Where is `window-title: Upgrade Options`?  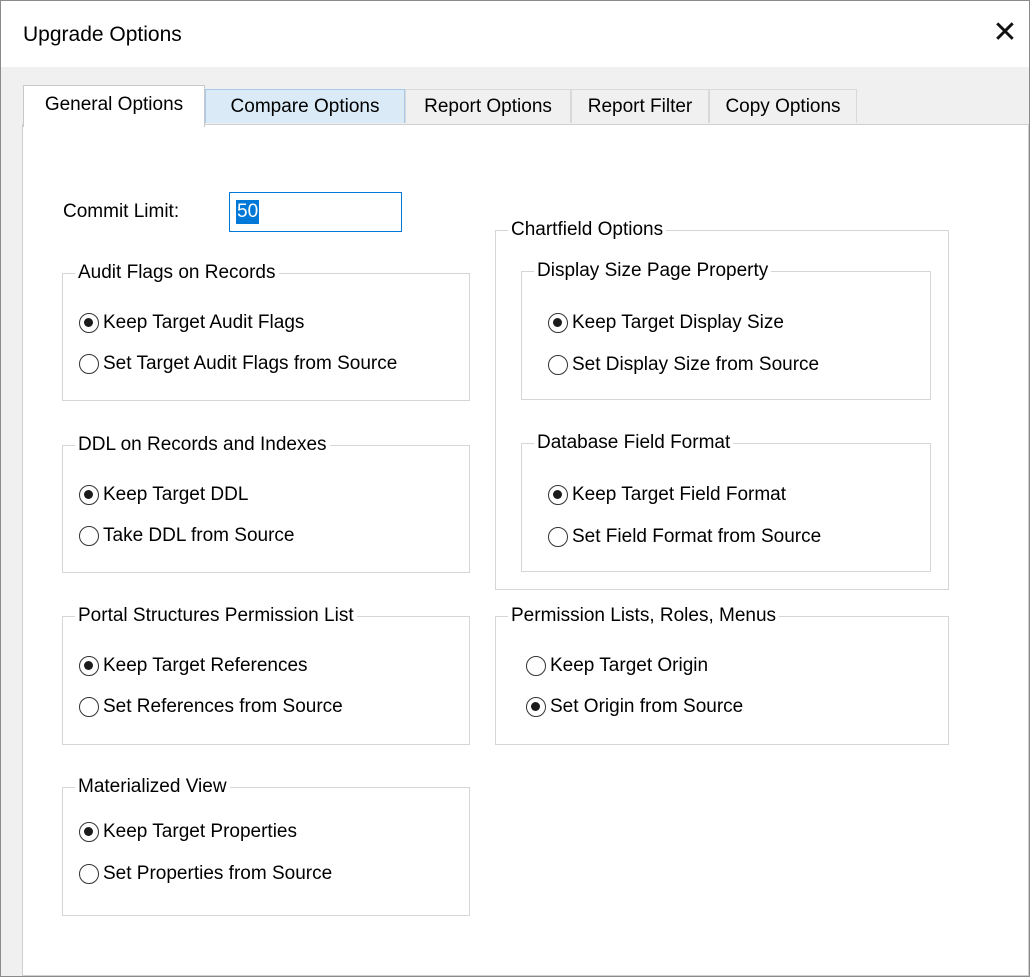 window-title: Upgrade Options is located at coordinates (102, 34).